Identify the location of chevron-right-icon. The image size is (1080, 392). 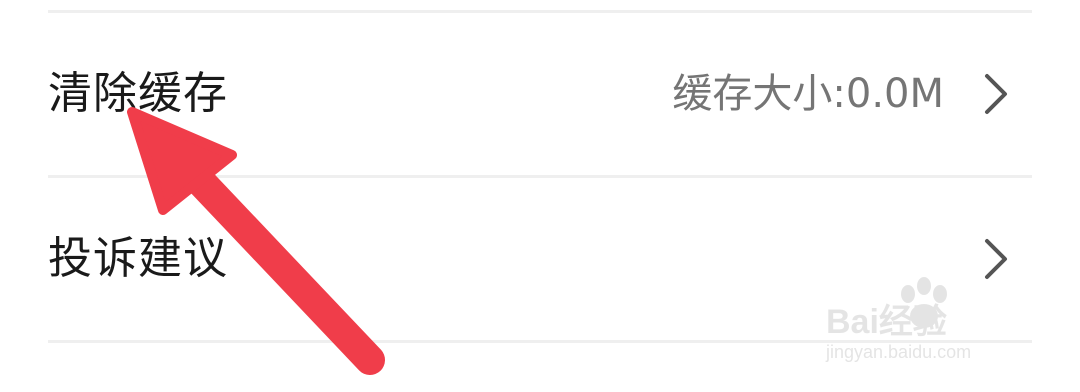
(996, 94).